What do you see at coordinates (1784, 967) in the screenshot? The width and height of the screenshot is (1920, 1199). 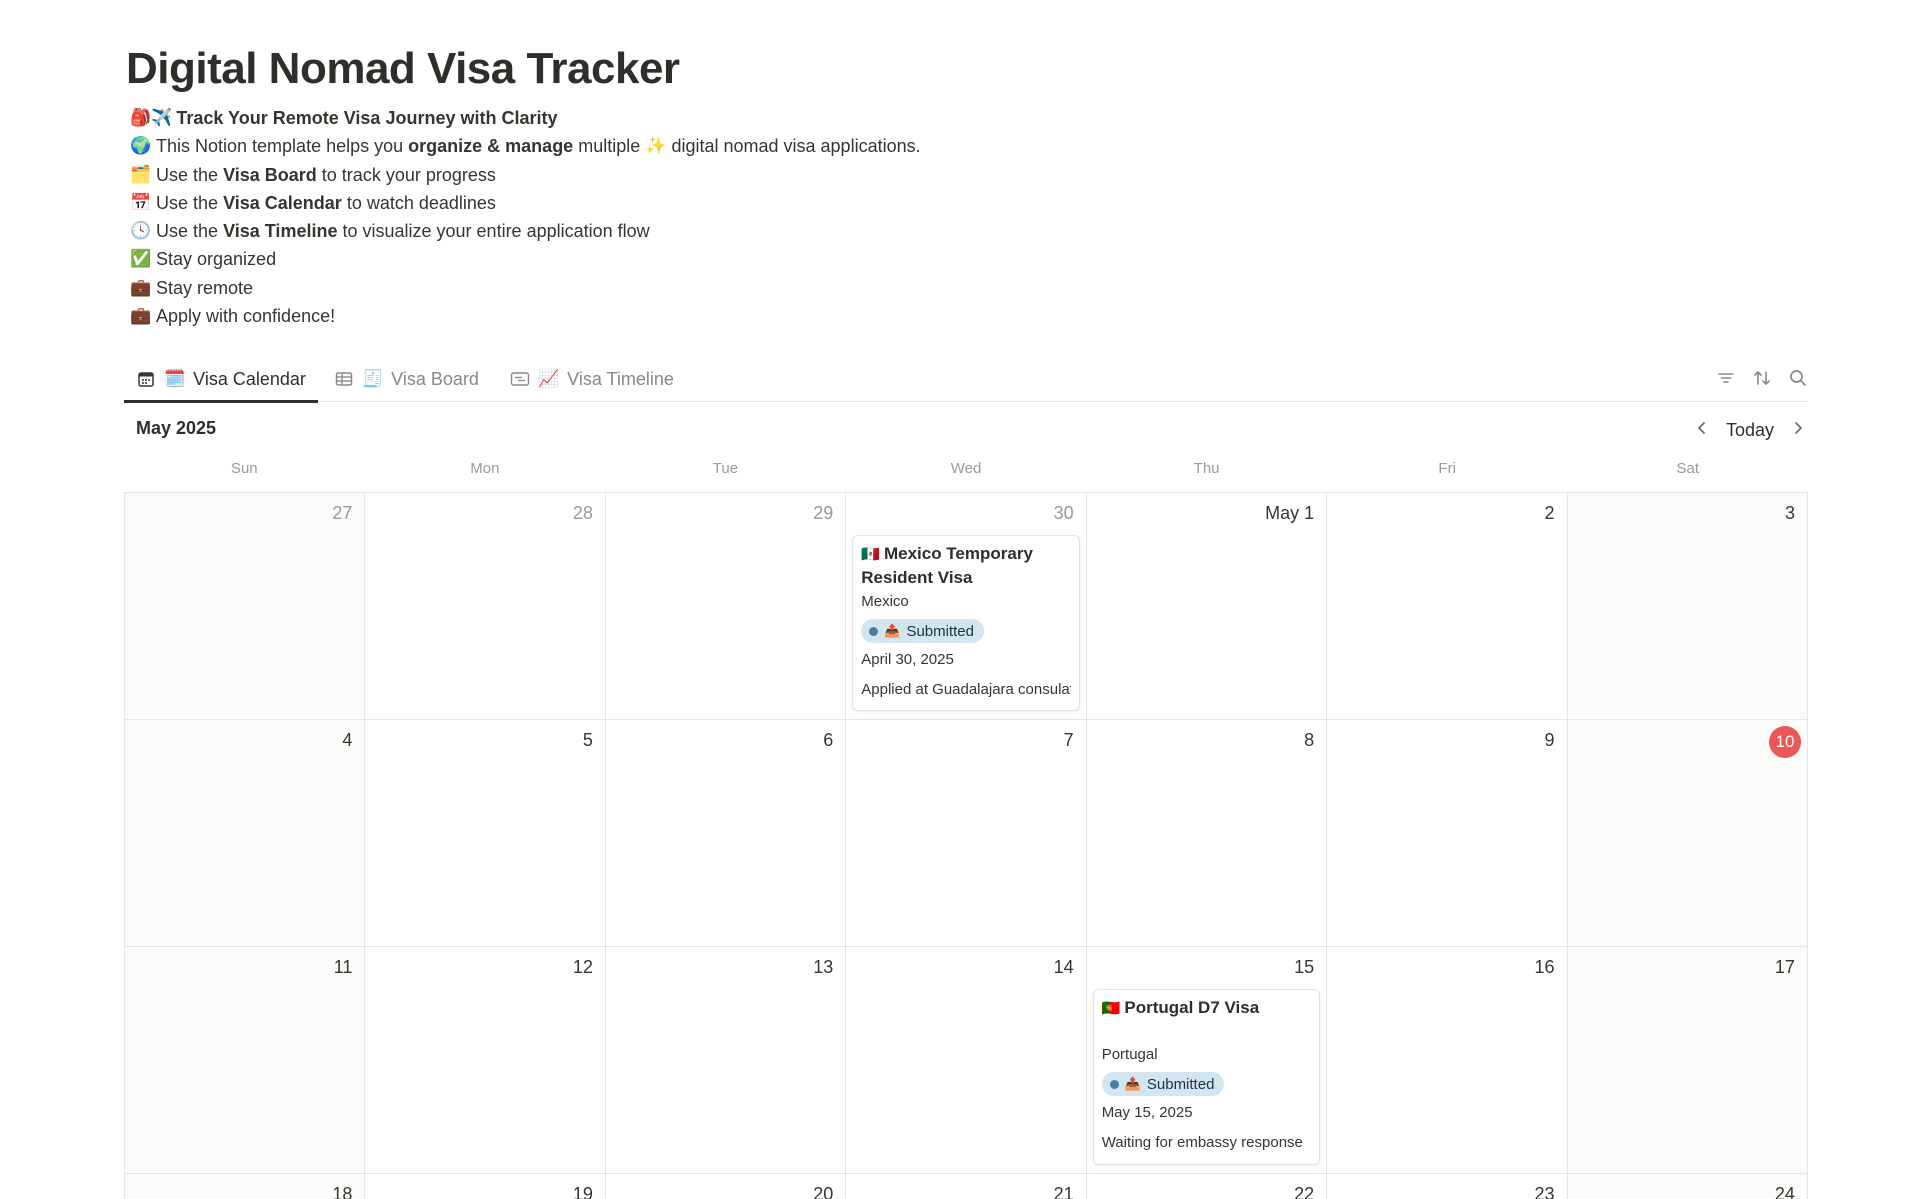 I see `day-number: 17` at bounding box center [1784, 967].